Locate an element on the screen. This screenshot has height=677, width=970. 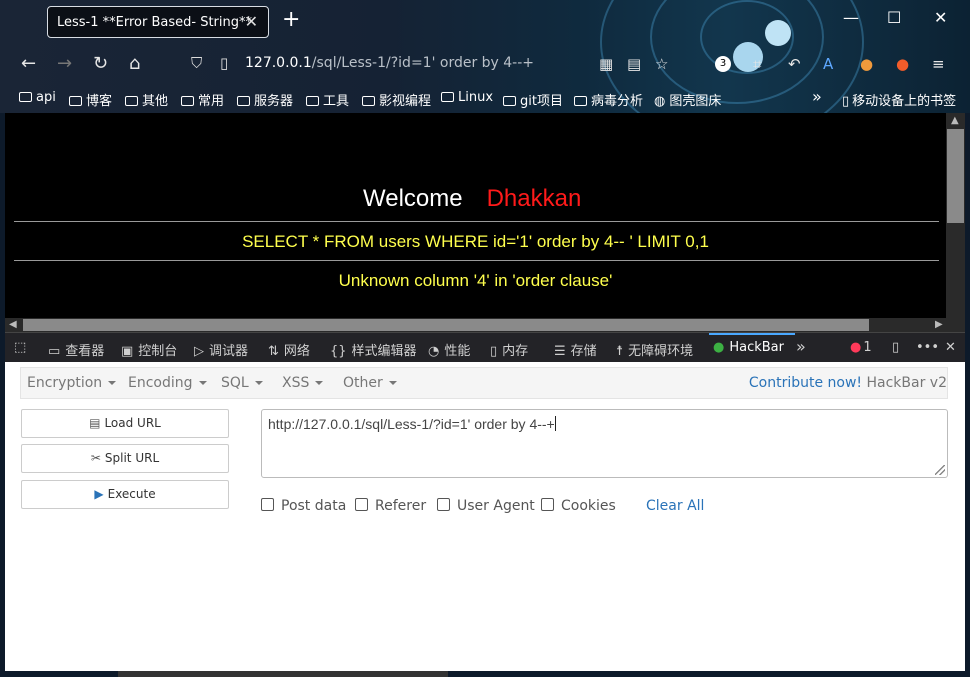
crop-icon: ⌗ is located at coordinates (757, 64).